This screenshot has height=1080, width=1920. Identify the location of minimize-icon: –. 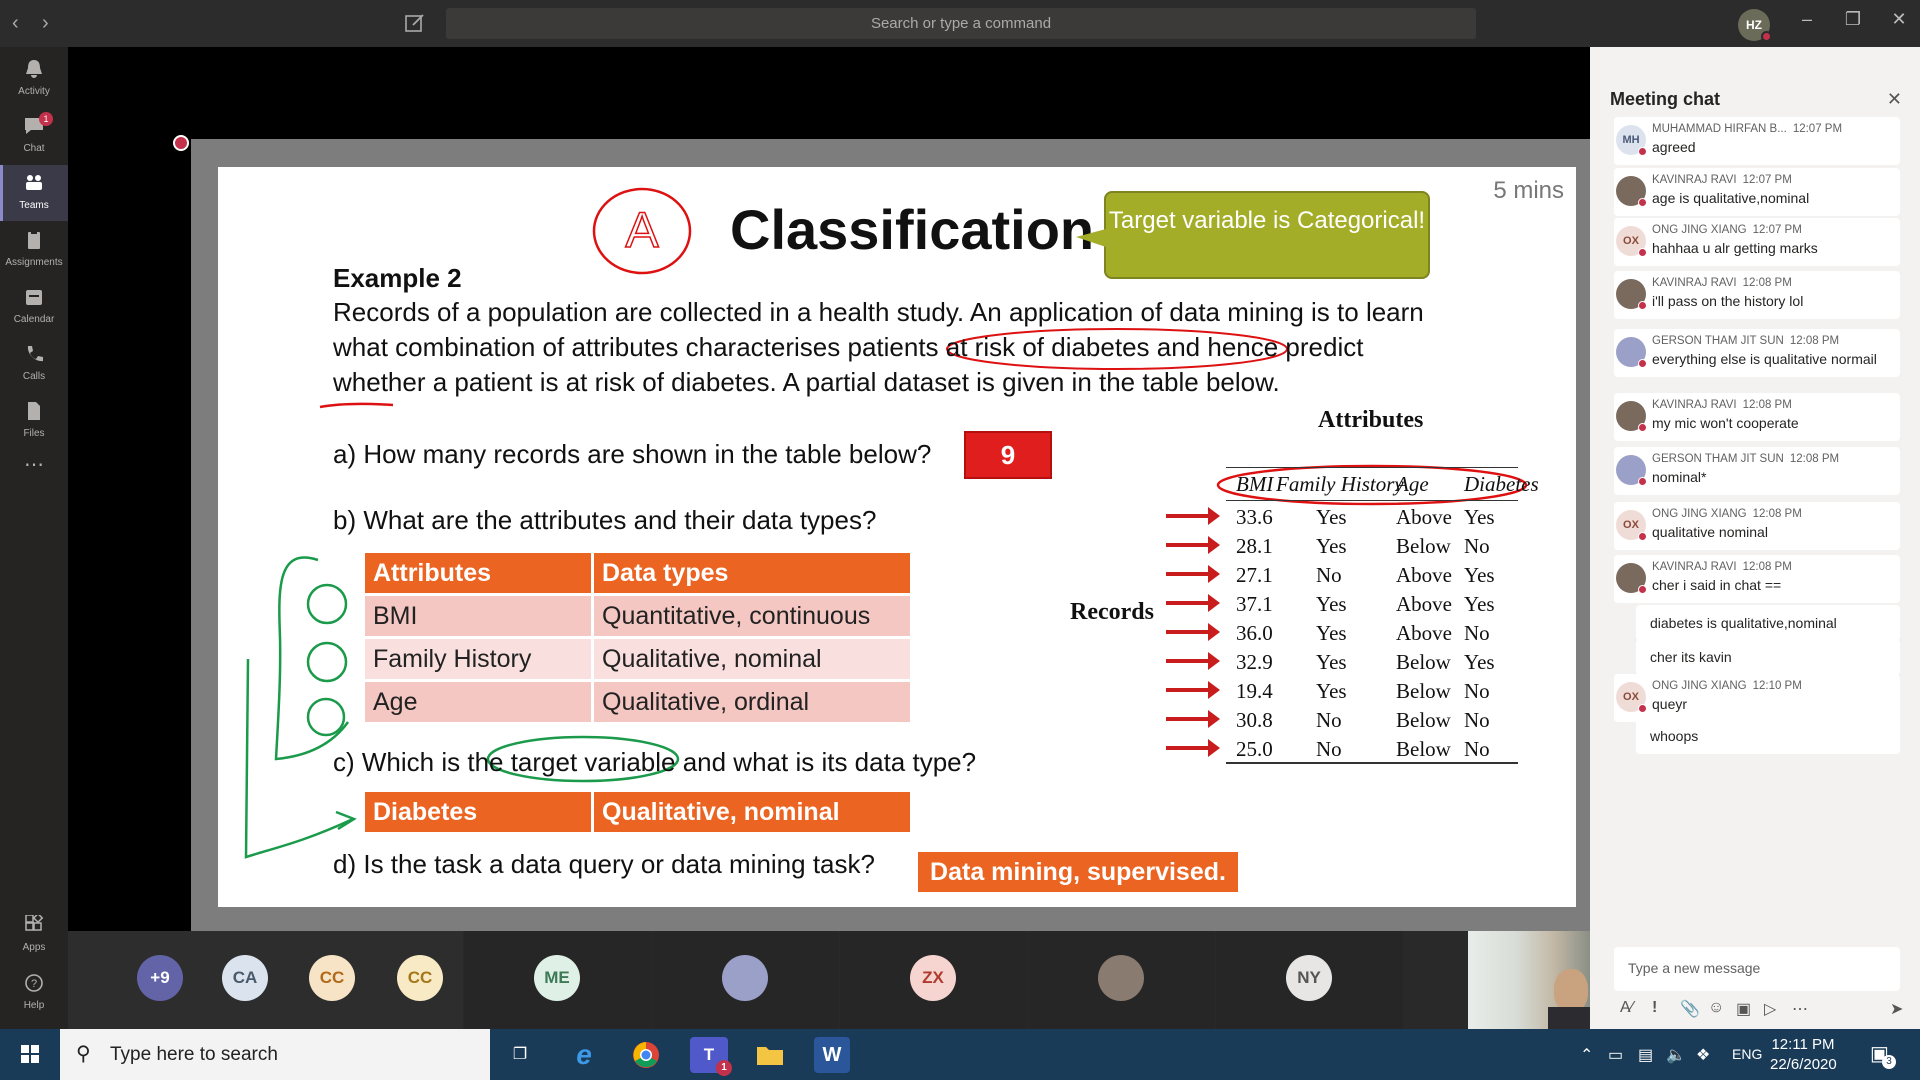
(1807, 19).